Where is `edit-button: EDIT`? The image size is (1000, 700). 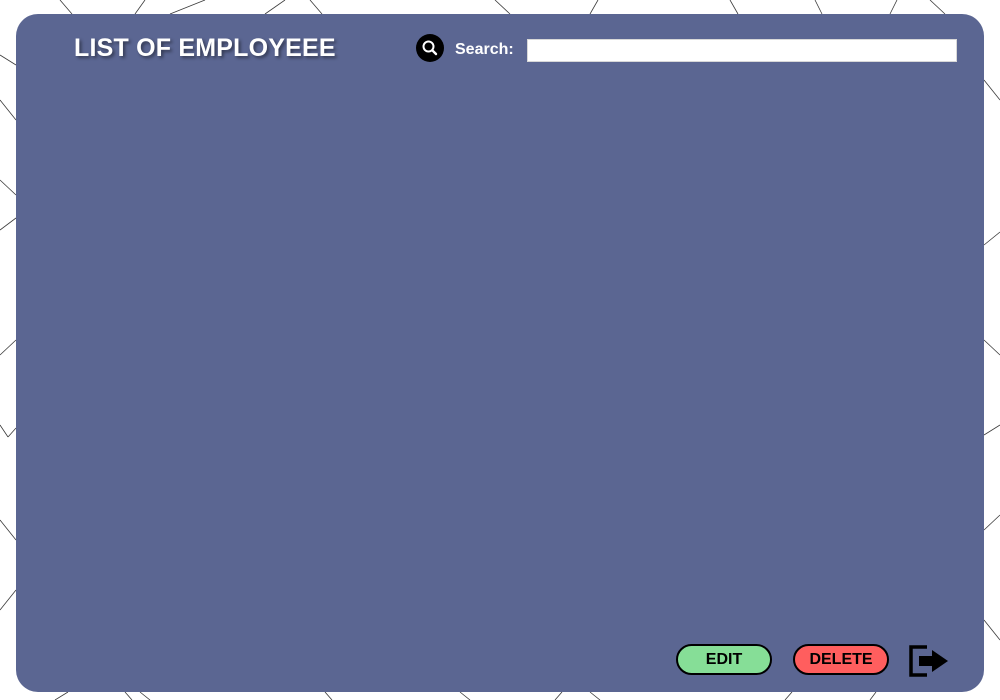 edit-button: EDIT is located at coordinates (724, 659).